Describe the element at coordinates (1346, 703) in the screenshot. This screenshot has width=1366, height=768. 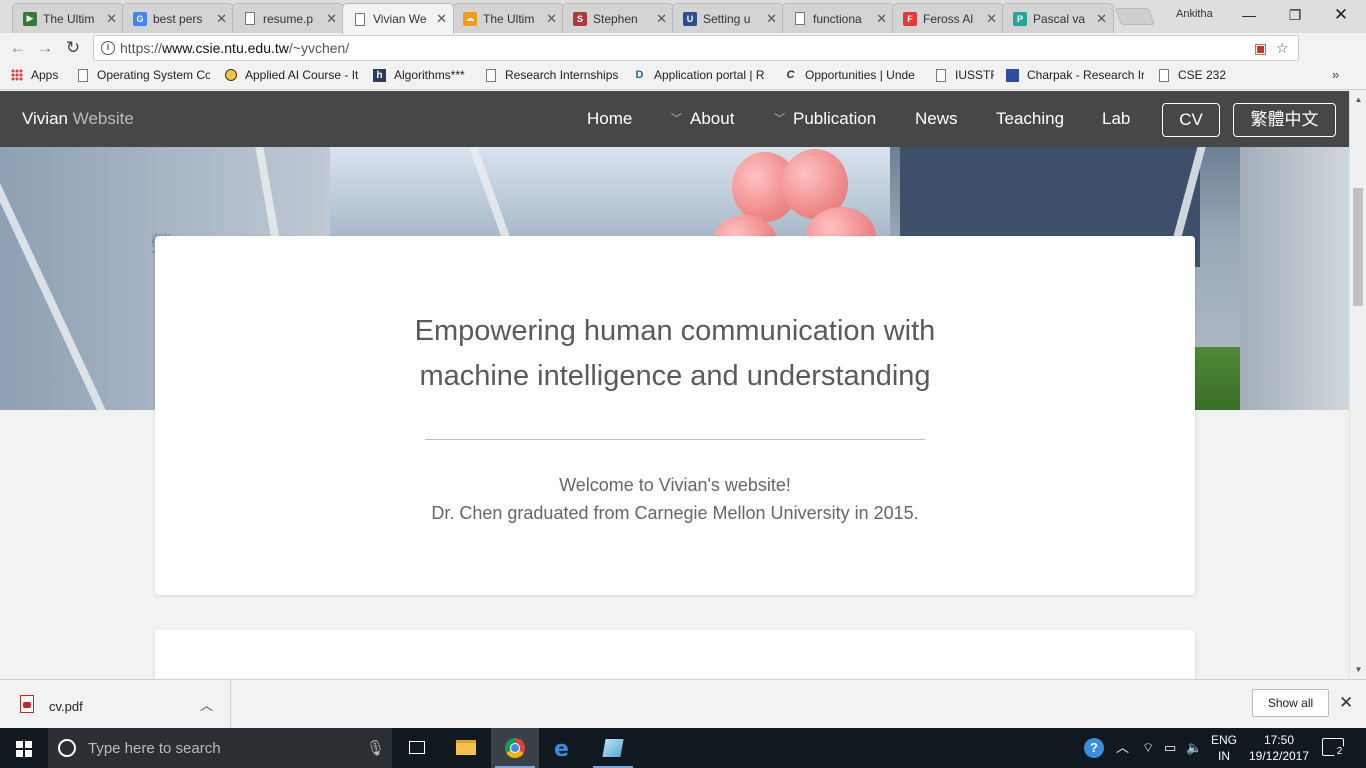
I see `close-download-bar-icon: ✕` at that location.